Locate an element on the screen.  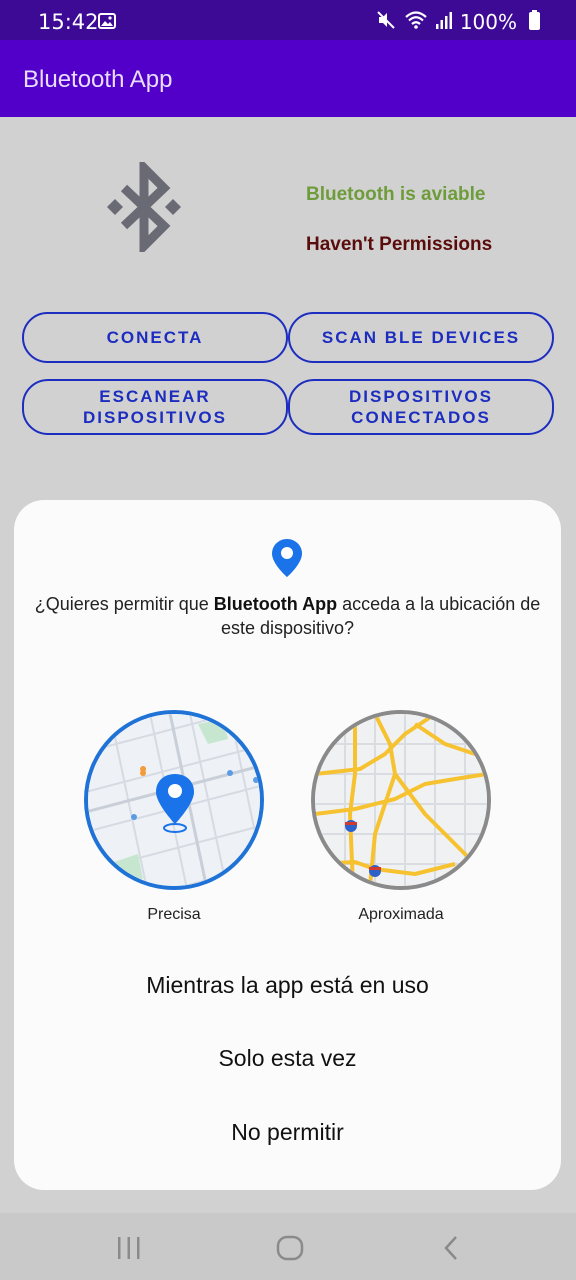
back-icon is located at coordinates (451, 1250).